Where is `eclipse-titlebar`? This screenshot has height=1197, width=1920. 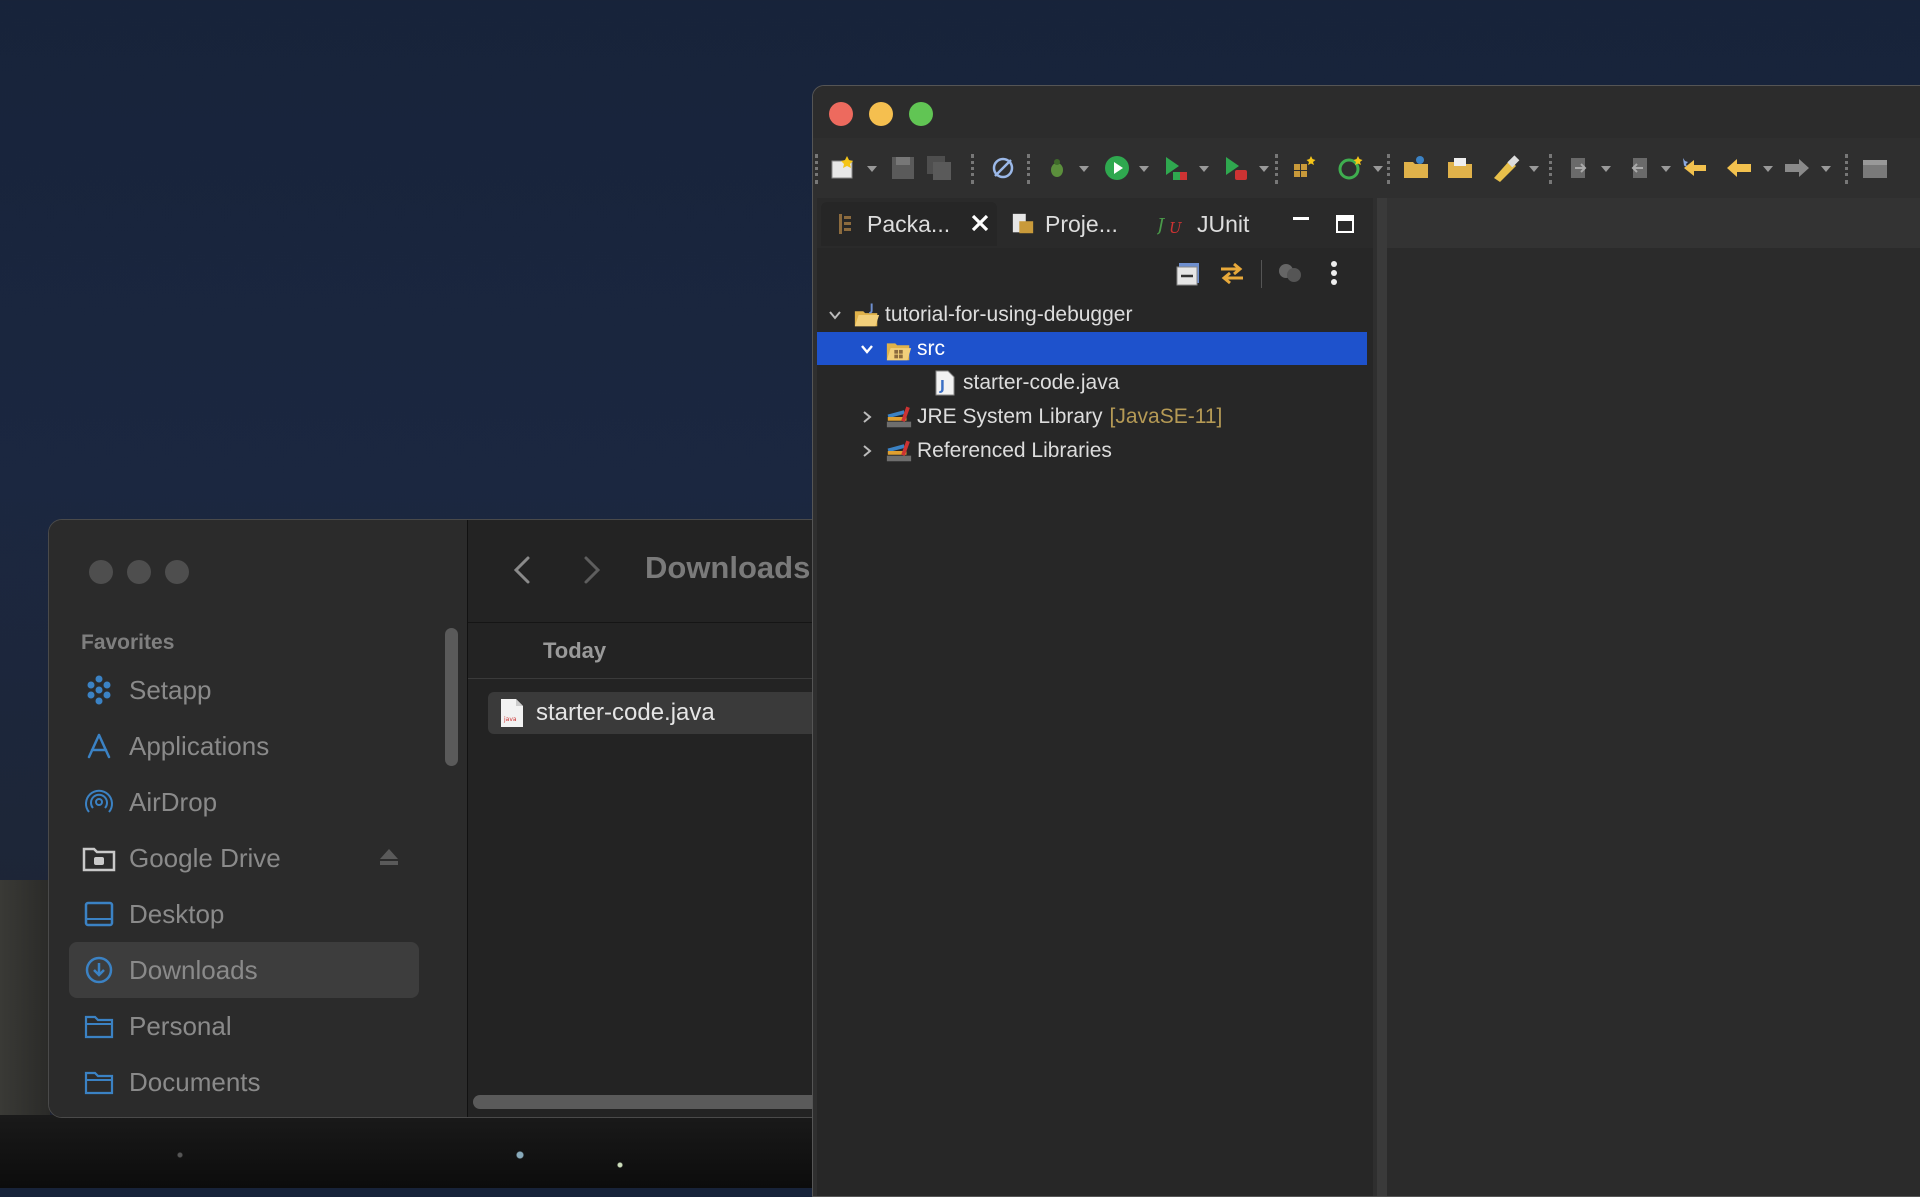 eclipse-titlebar is located at coordinates (1366, 112).